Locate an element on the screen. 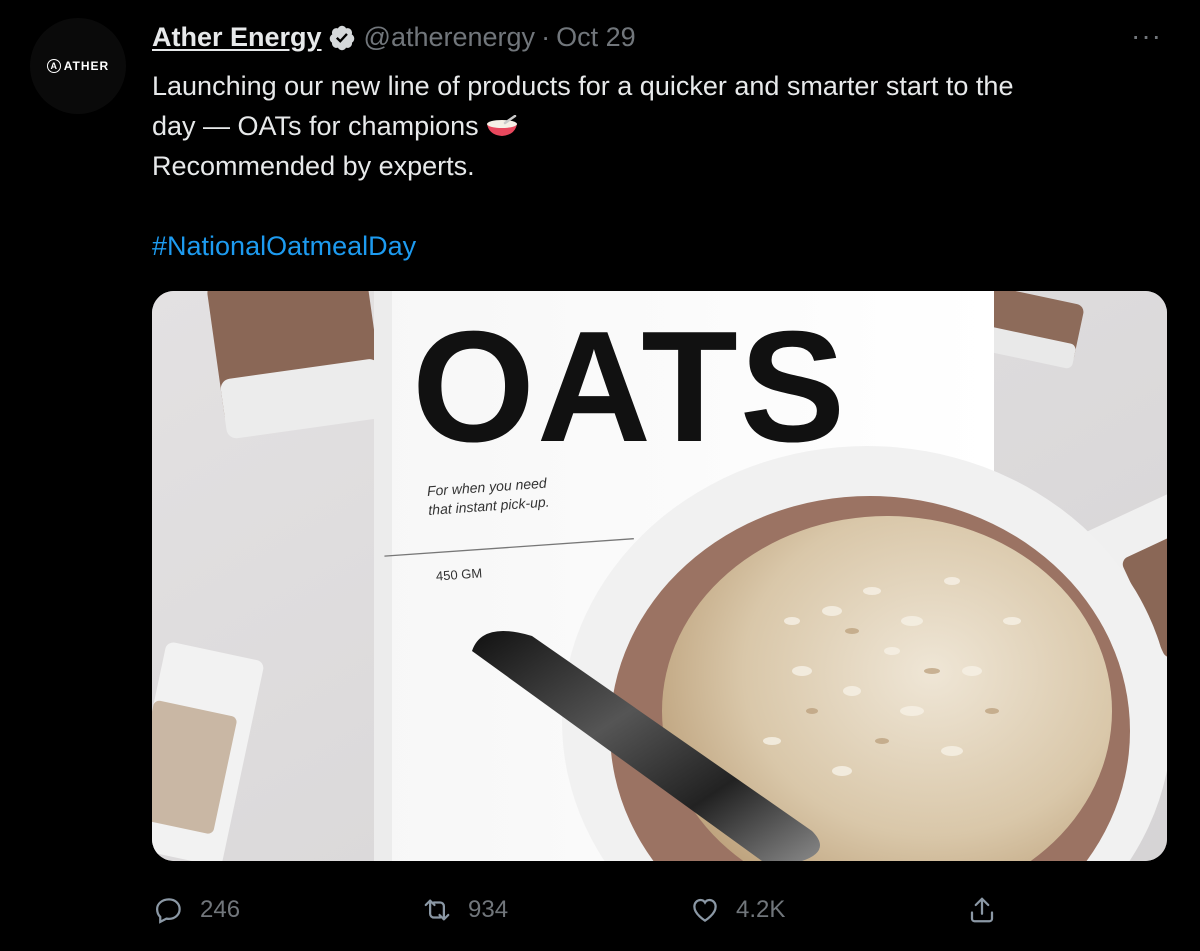  tweet-header: Ather Energy @atherenergy · Oct 29 is located at coordinates (394, 37).